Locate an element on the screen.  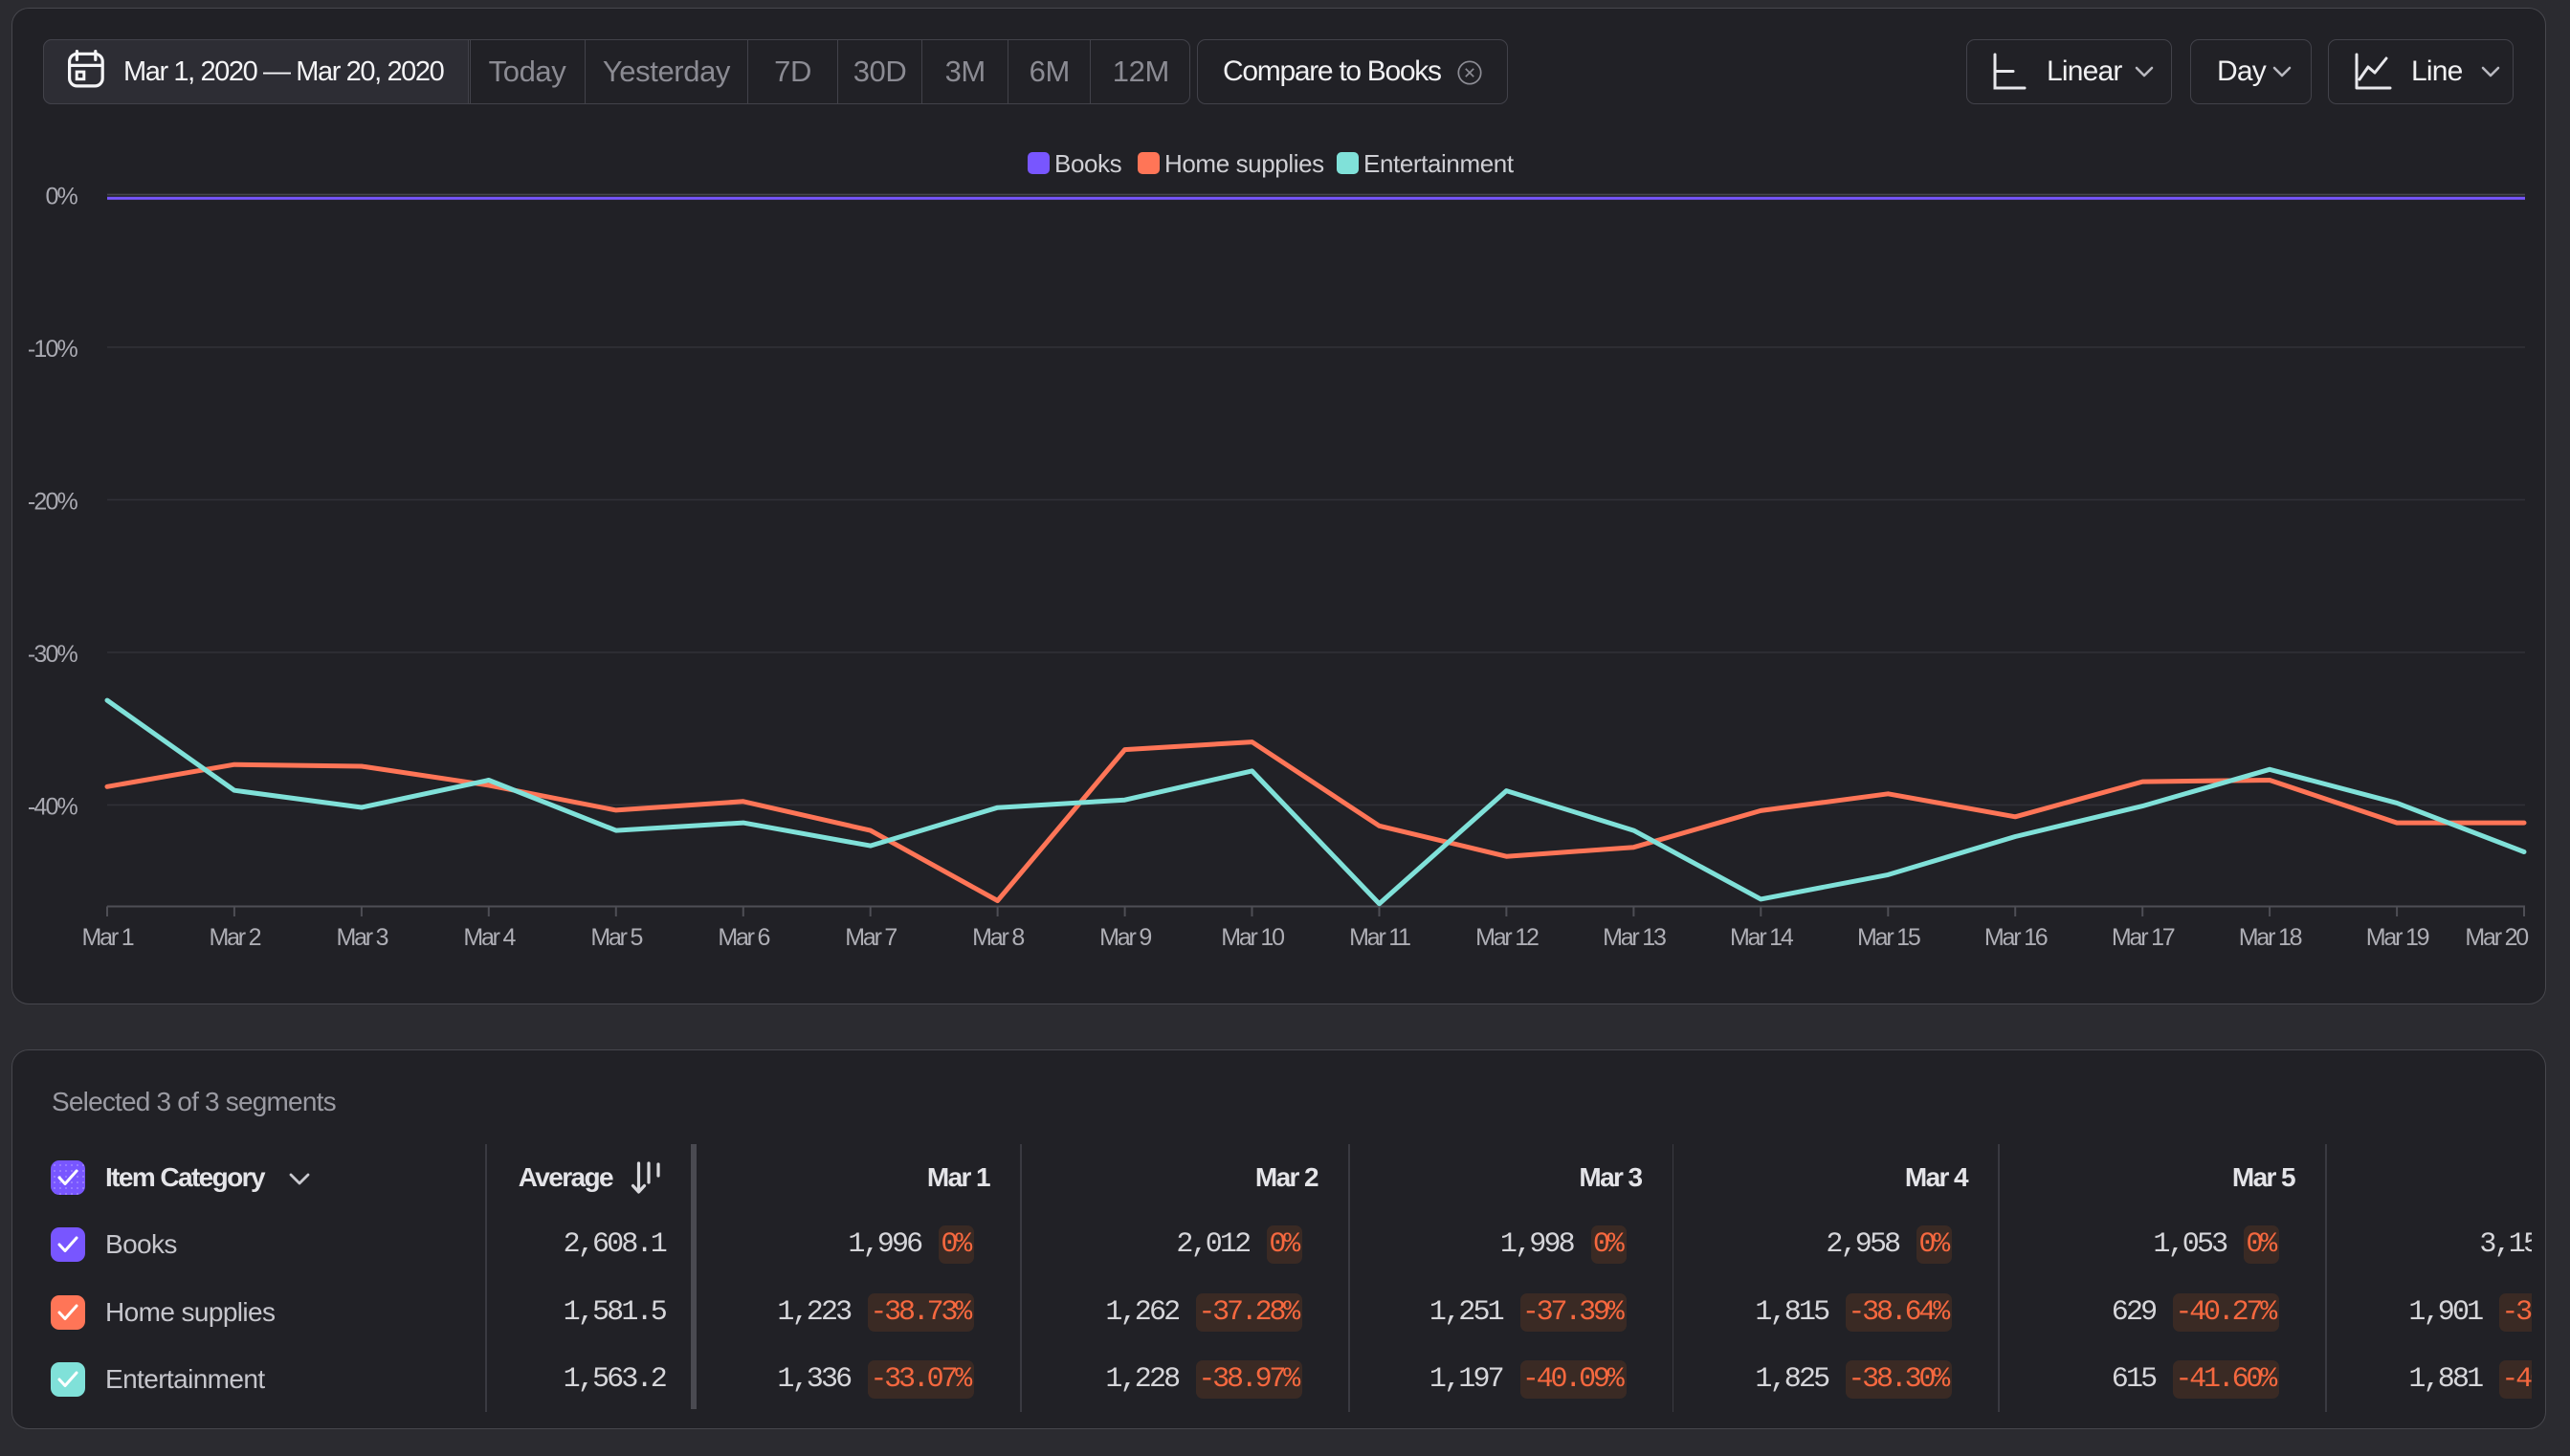
svg-text: -10% is located at coordinates (53, 349).